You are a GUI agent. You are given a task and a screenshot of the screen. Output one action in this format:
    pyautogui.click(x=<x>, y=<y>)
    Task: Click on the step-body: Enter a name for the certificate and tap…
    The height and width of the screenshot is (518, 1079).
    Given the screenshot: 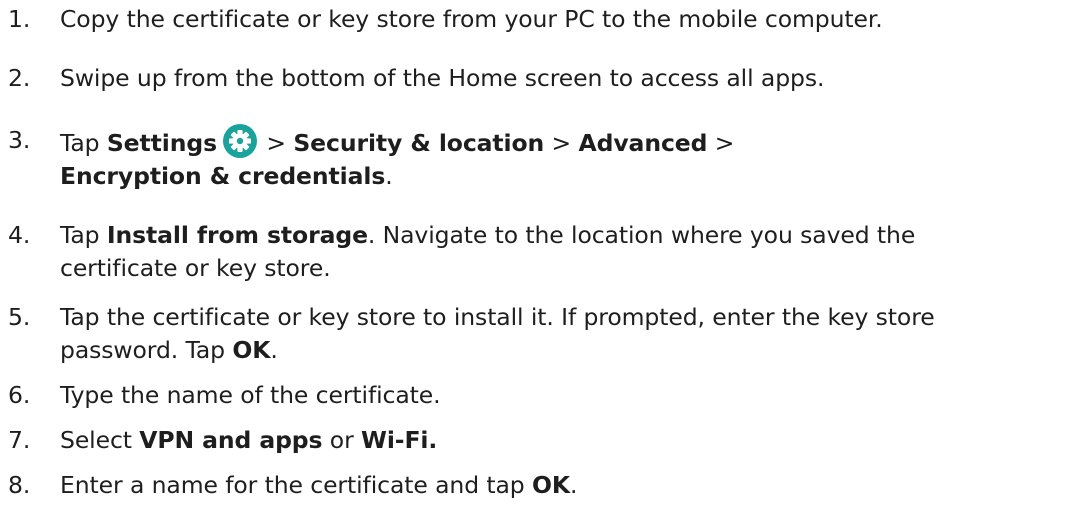 What is the action you would take?
    pyautogui.click(x=318, y=485)
    